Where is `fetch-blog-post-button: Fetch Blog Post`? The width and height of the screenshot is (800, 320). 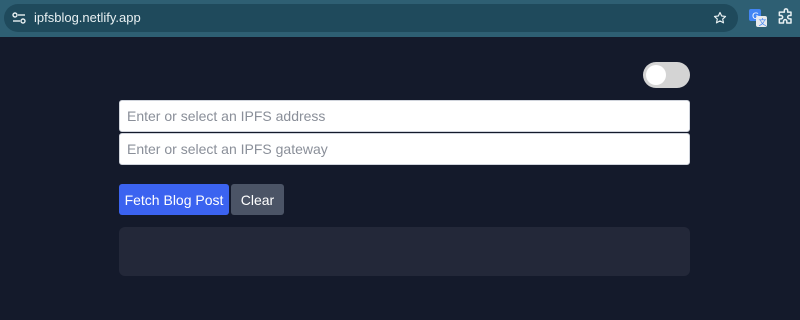
fetch-blog-post-button: Fetch Blog Post is located at coordinates (174, 199).